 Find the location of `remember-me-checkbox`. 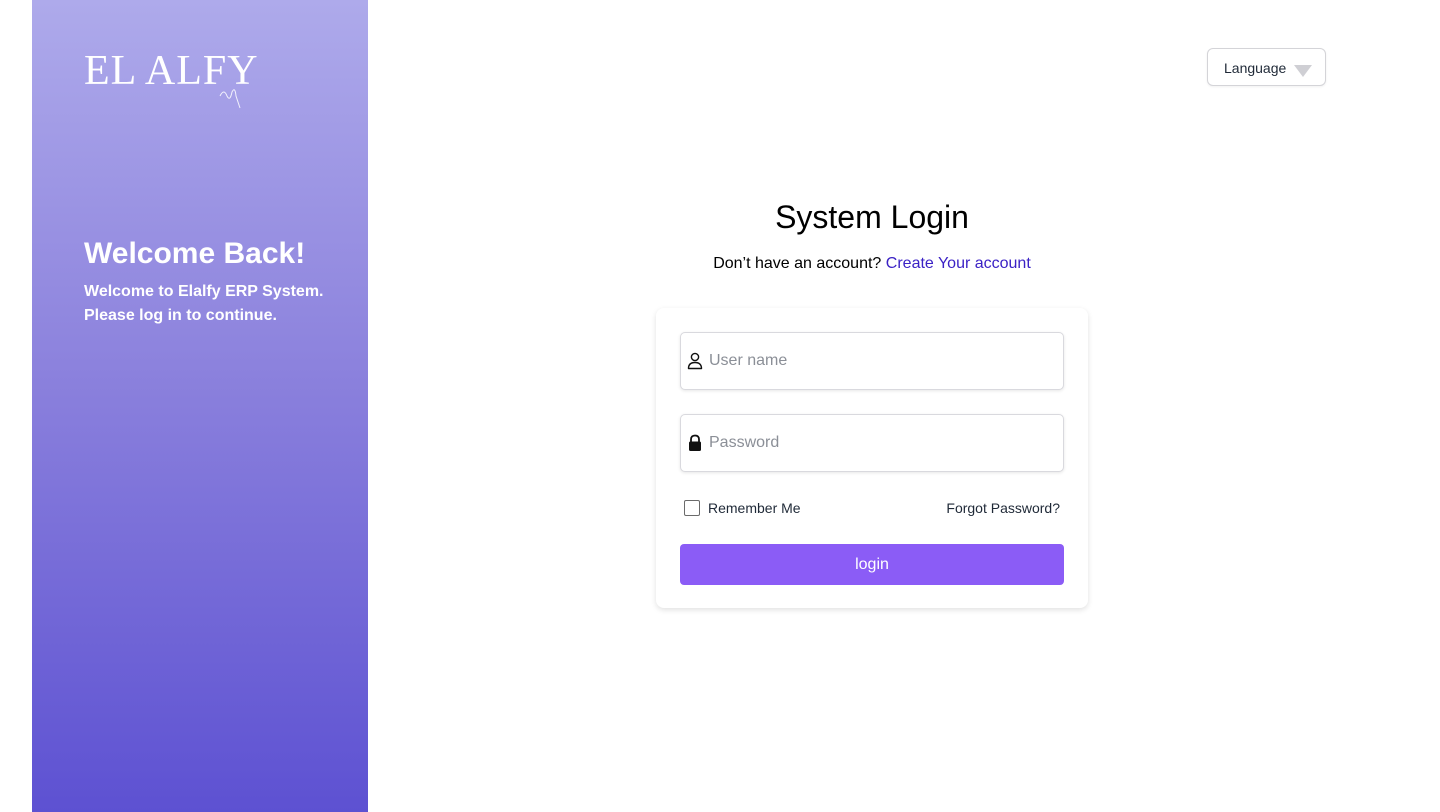

remember-me-checkbox is located at coordinates (692, 508).